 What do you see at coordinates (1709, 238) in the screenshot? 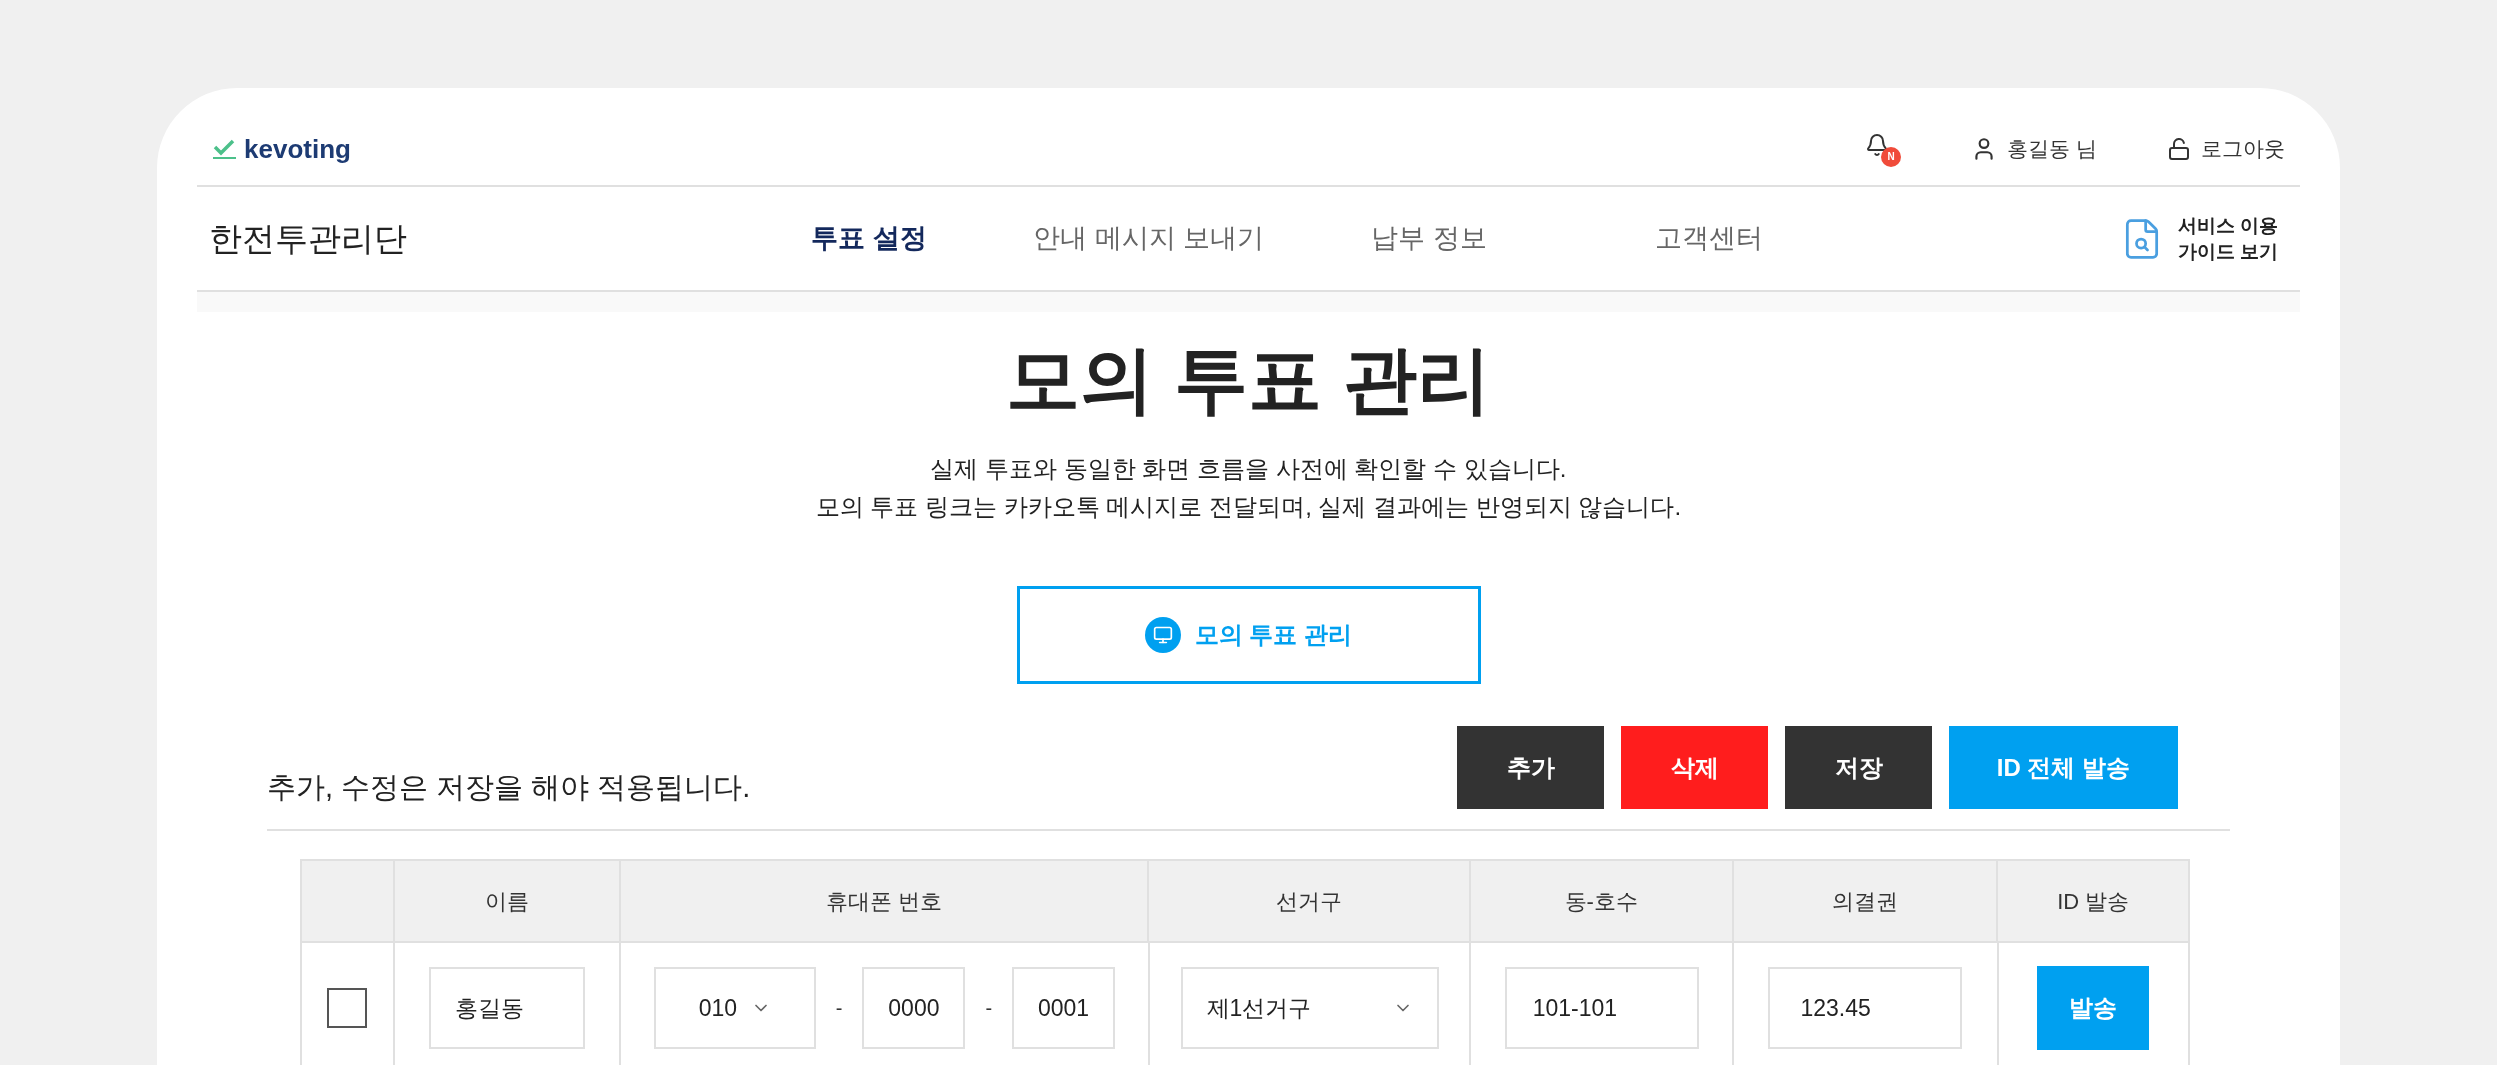
I see `nav-tab: 고객센터` at bounding box center [1709, 238].